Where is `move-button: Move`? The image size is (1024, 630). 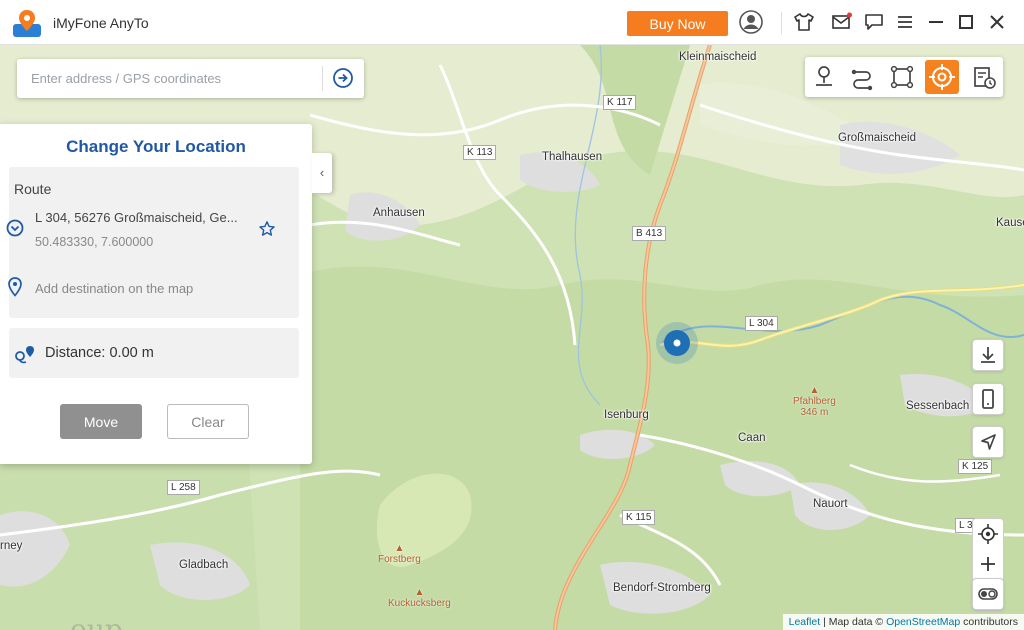
move-button: Move is located at coordinates (101, 421).